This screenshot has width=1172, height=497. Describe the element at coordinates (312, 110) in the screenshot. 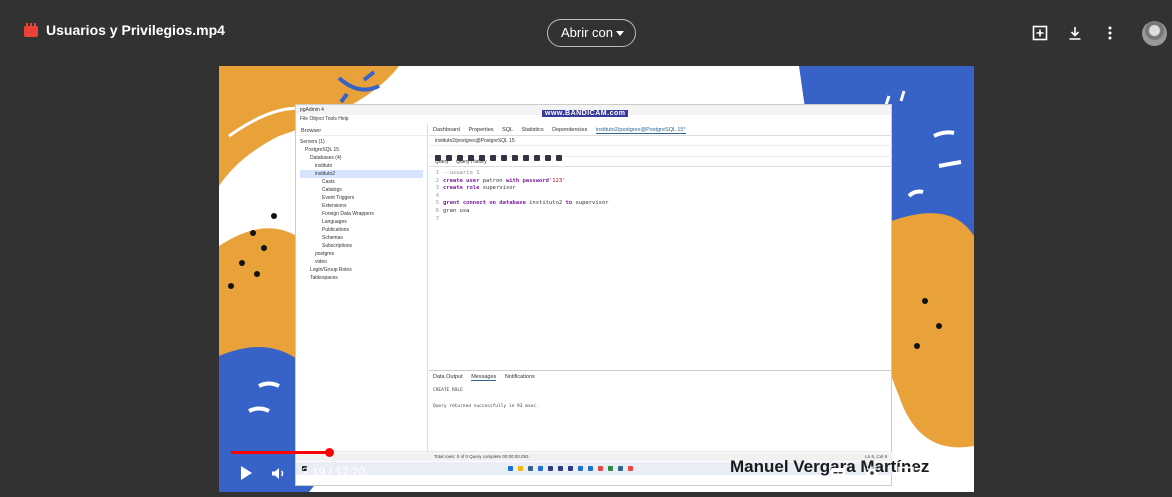

I see `pgadmin-title: pgAdmin 4` at that location.